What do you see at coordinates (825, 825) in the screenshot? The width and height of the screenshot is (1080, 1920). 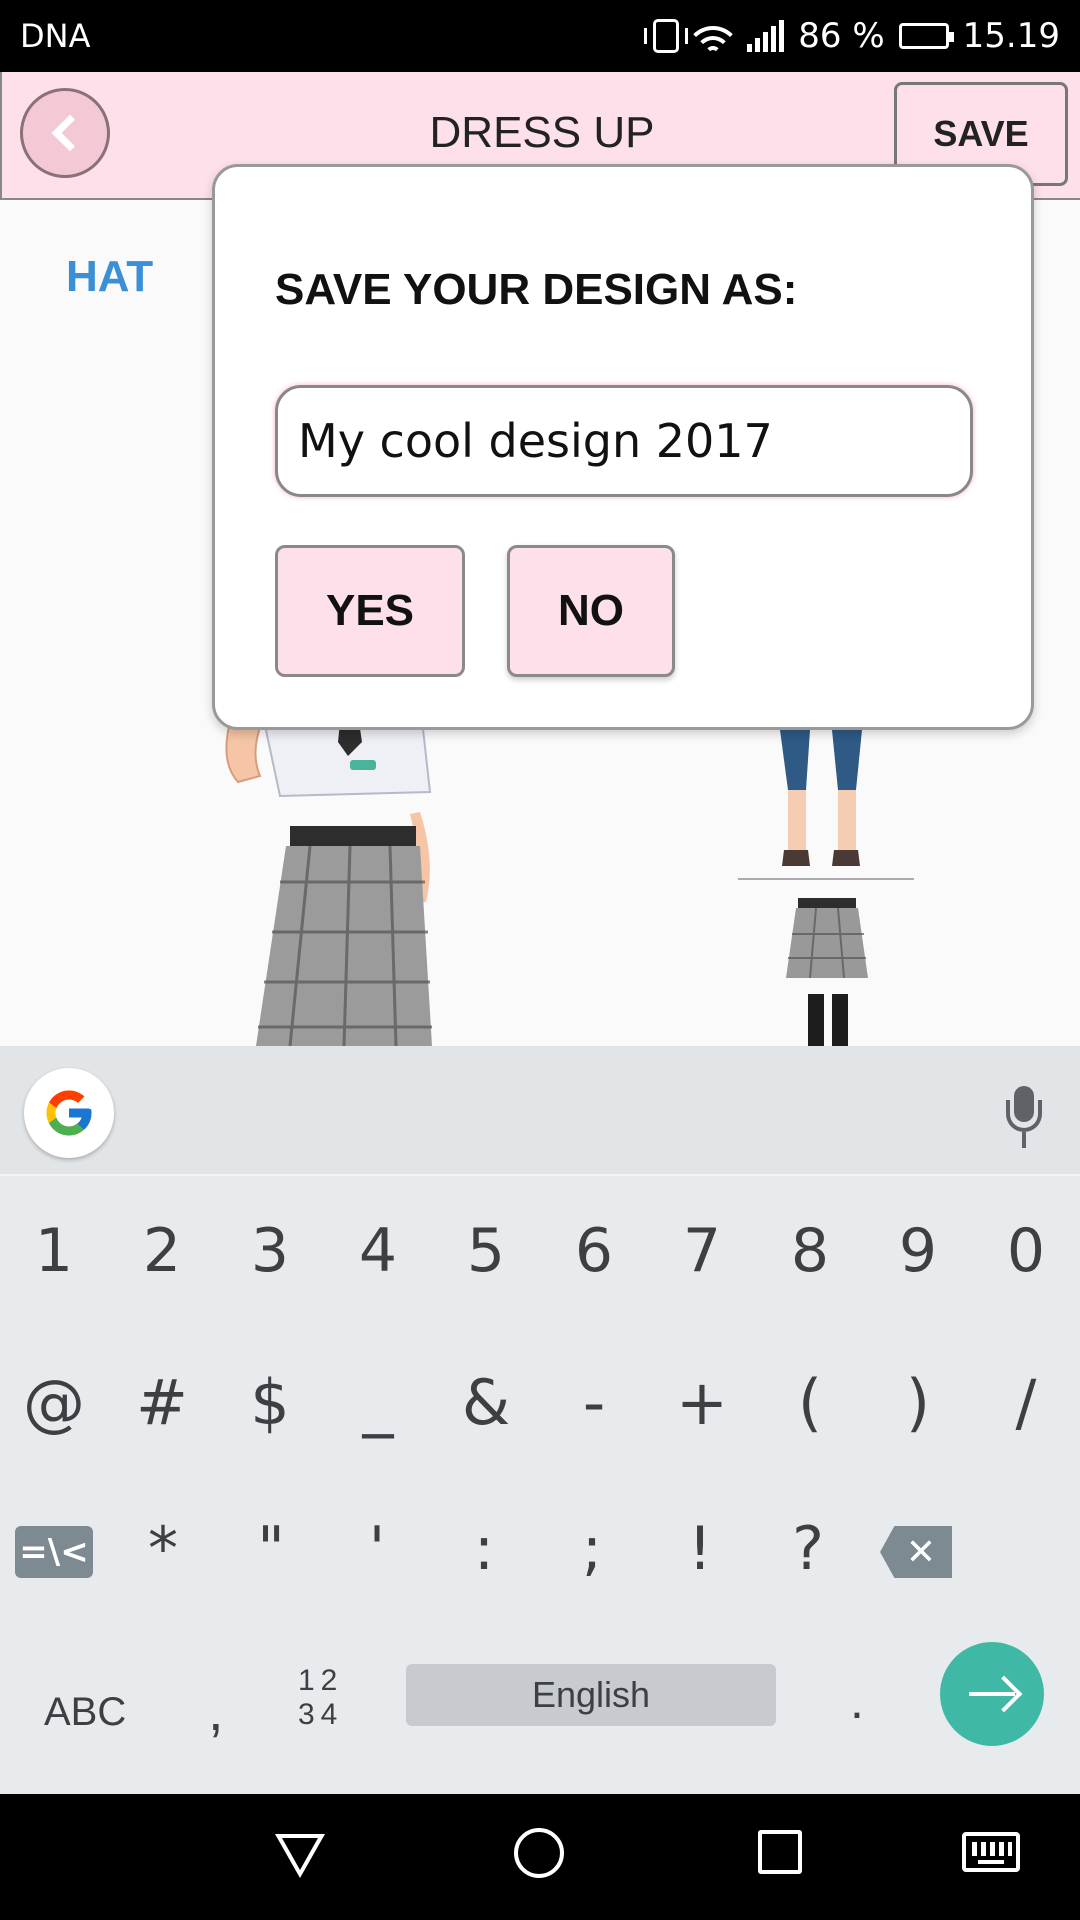 I see `outfit-thumbnail-jeans` at bounding box center [825, 825].